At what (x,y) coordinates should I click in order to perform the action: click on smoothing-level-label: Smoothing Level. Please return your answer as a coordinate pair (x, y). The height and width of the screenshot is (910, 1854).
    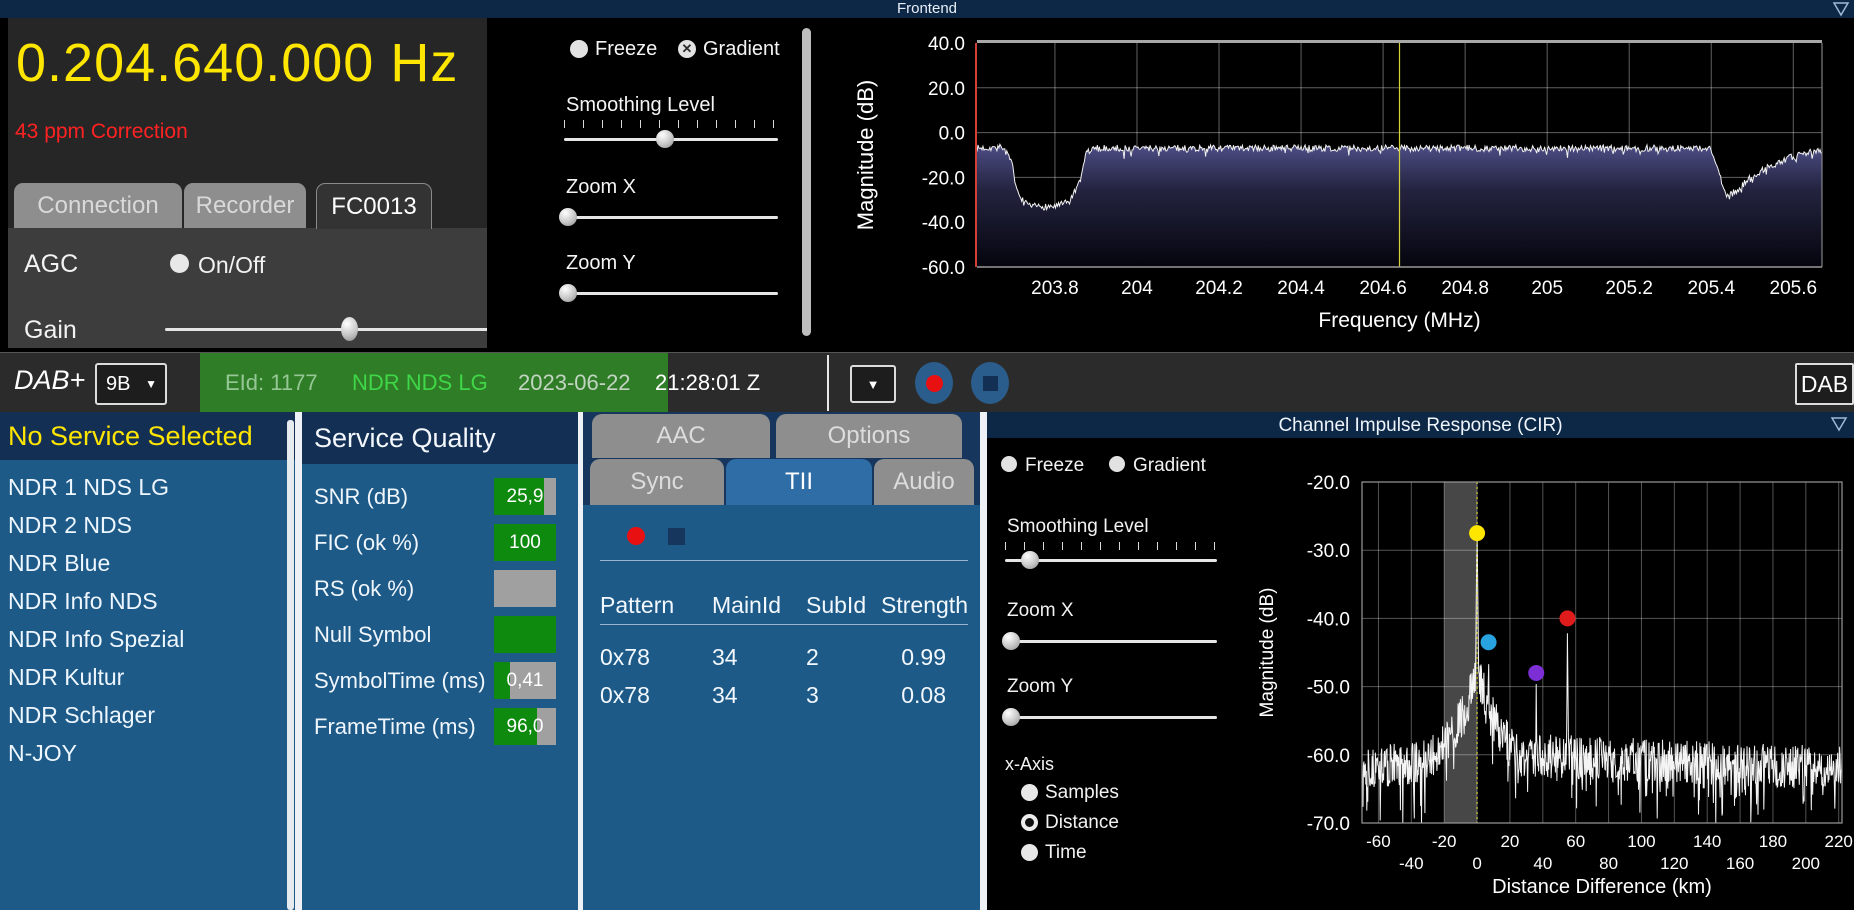
    Looking at the image, I should click on (640, 105).